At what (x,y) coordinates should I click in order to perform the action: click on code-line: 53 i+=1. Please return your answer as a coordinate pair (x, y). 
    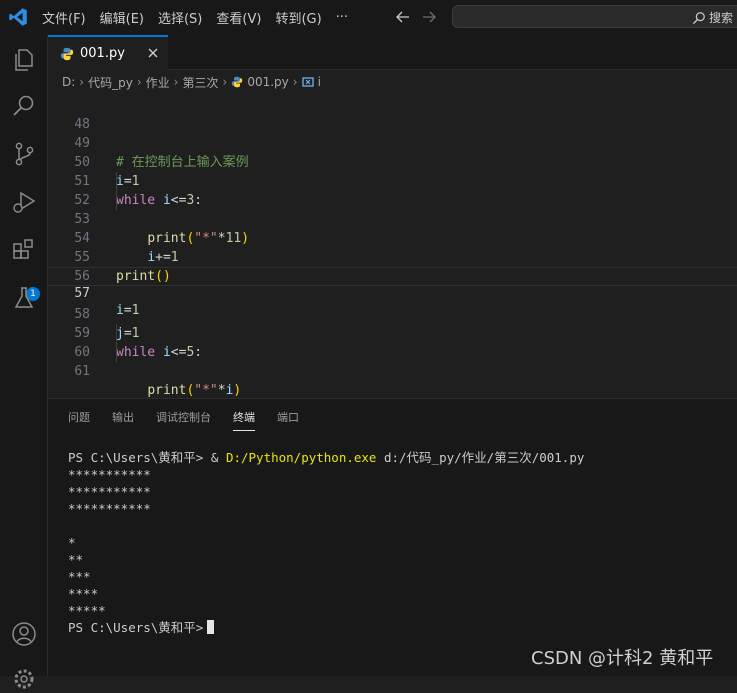
    Looking at the image, I should click on (392, 228).